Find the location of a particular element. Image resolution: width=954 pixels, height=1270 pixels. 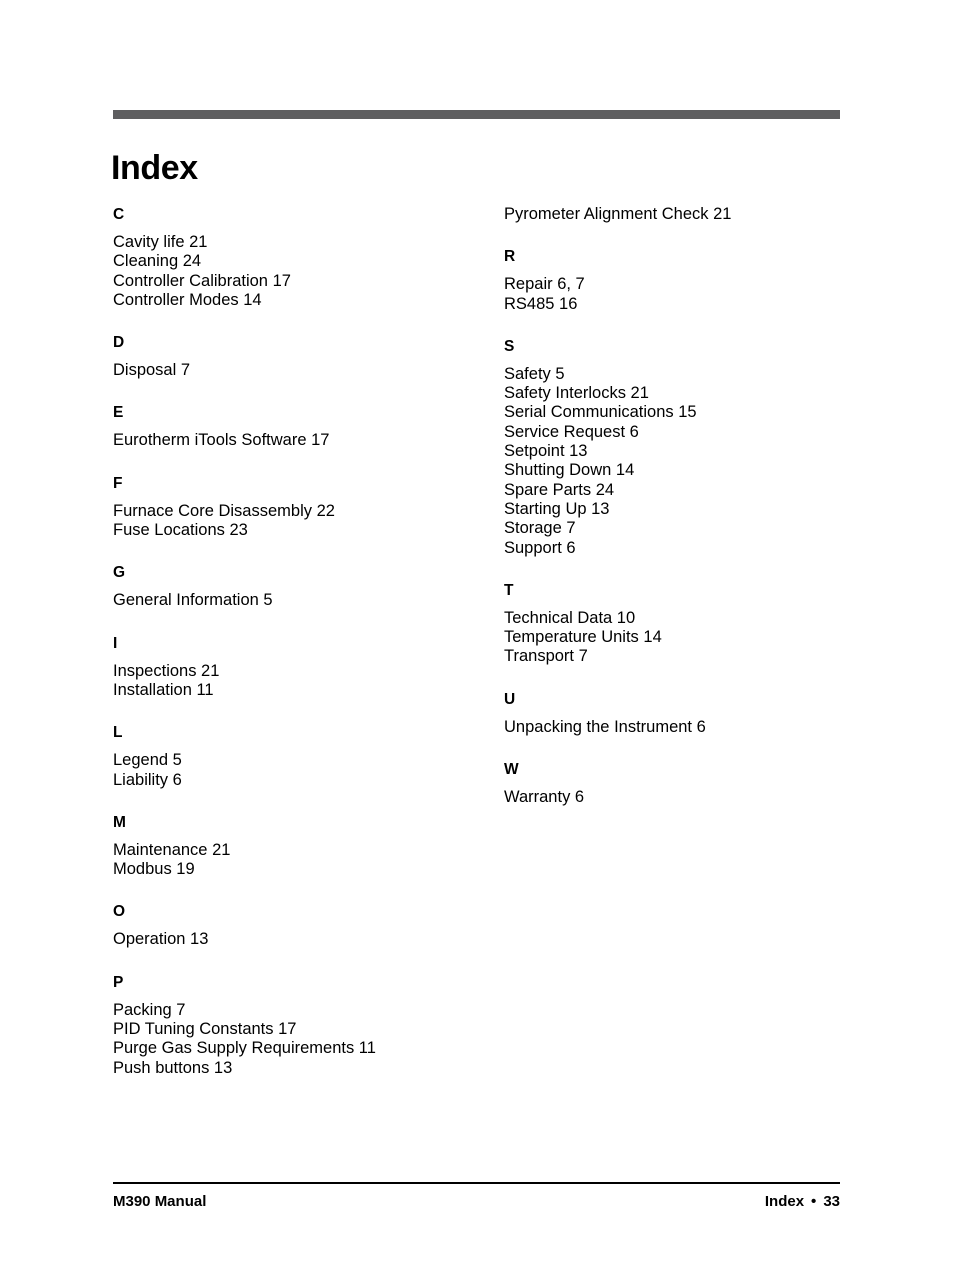

index-group-letter: G is located at coordinates (119, 573).